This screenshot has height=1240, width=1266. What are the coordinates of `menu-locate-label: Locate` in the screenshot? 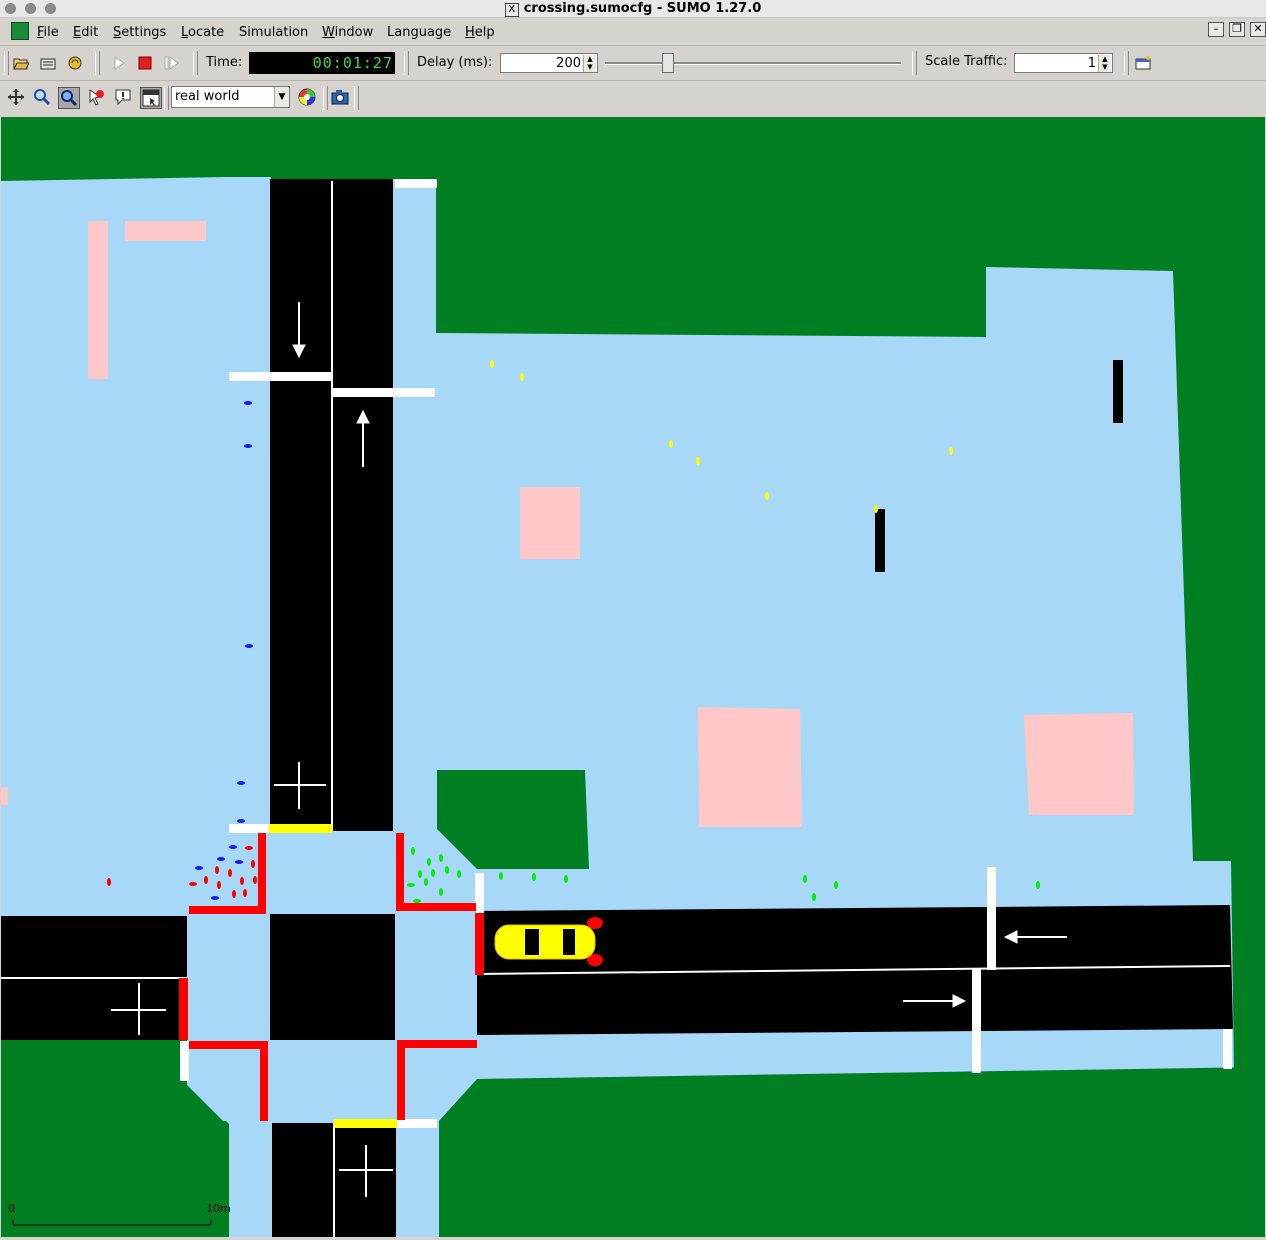 It's located at (203, 32).